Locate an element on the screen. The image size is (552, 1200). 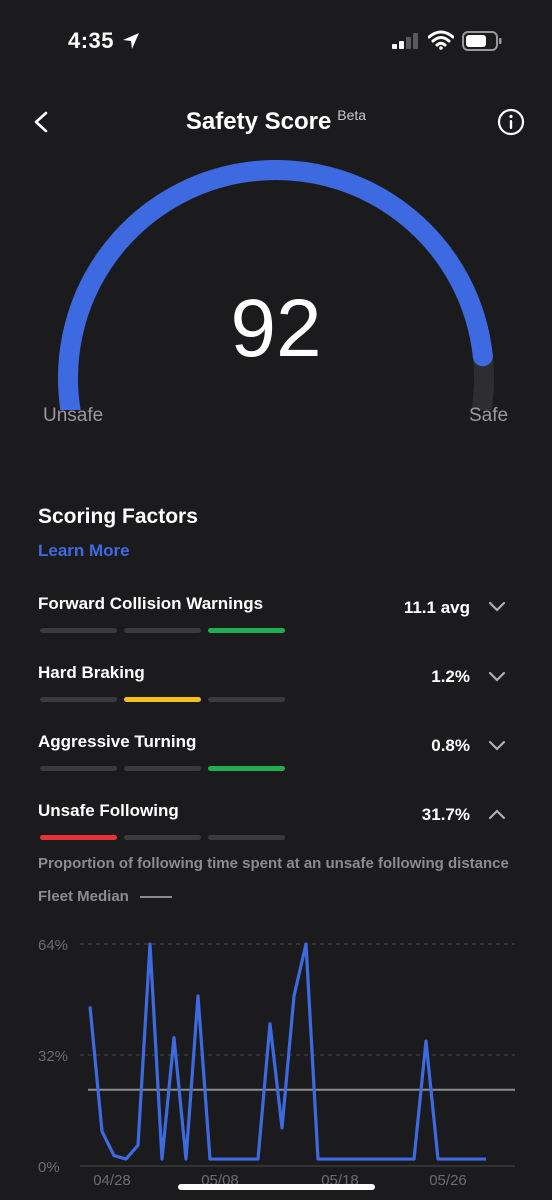
status-time: 4:35 is located at coordinates (91, 40).